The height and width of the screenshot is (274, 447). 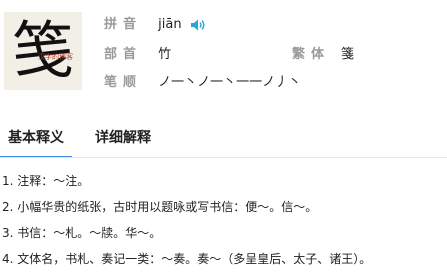 I want to click on character-glyph: 笺, so click(x=42, y=50).